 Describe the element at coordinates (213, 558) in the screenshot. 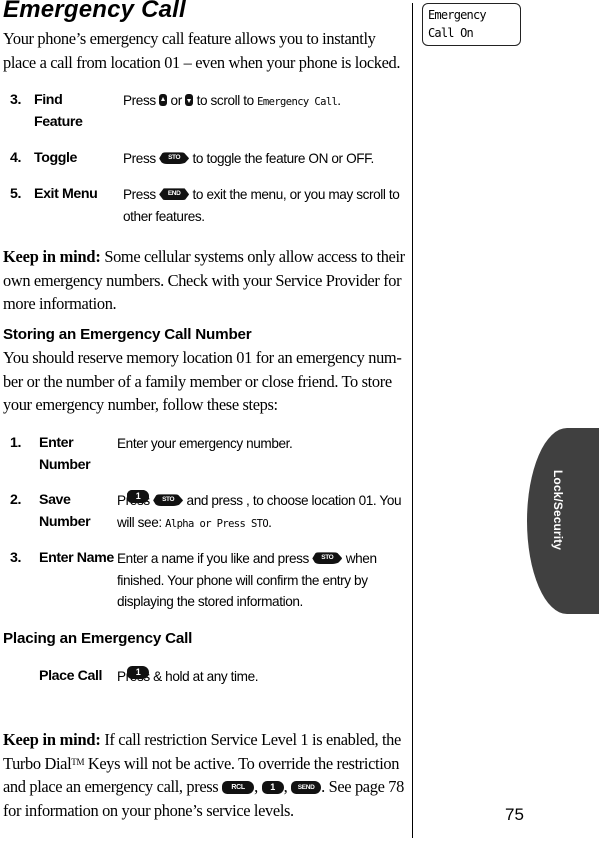

I see `desc-text: Enter a name if you like and press` at that location.